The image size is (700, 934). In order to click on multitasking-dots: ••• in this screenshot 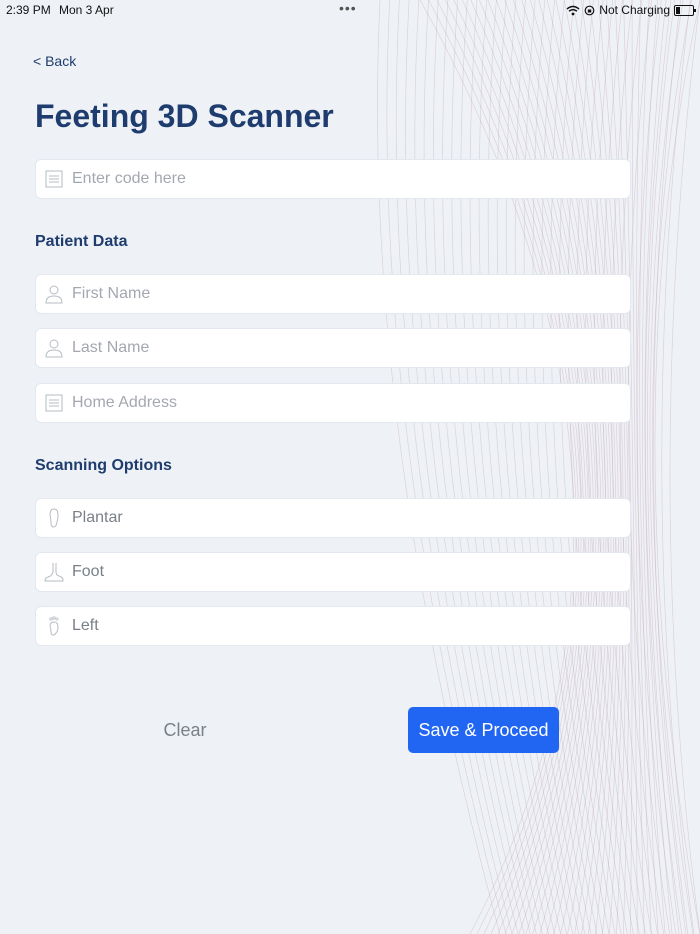, I will do `click(348, 8)`.